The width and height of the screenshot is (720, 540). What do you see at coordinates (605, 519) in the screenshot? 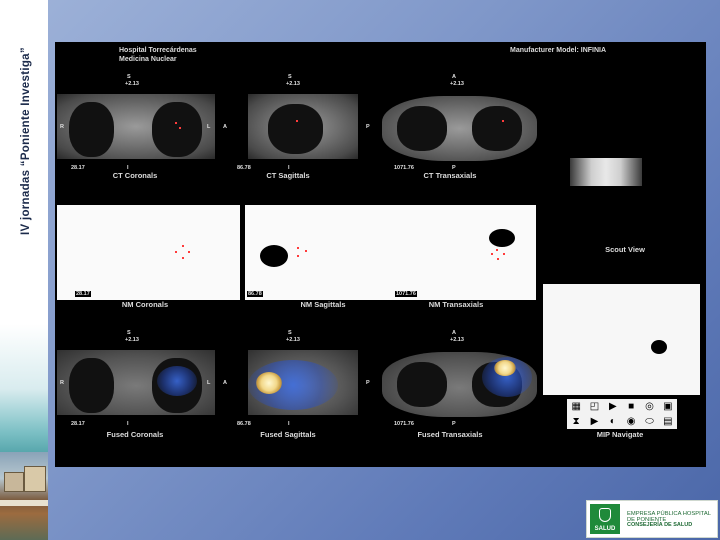
I see `junta-emblem-icon: SALUD` at bounding box center [605, 519].